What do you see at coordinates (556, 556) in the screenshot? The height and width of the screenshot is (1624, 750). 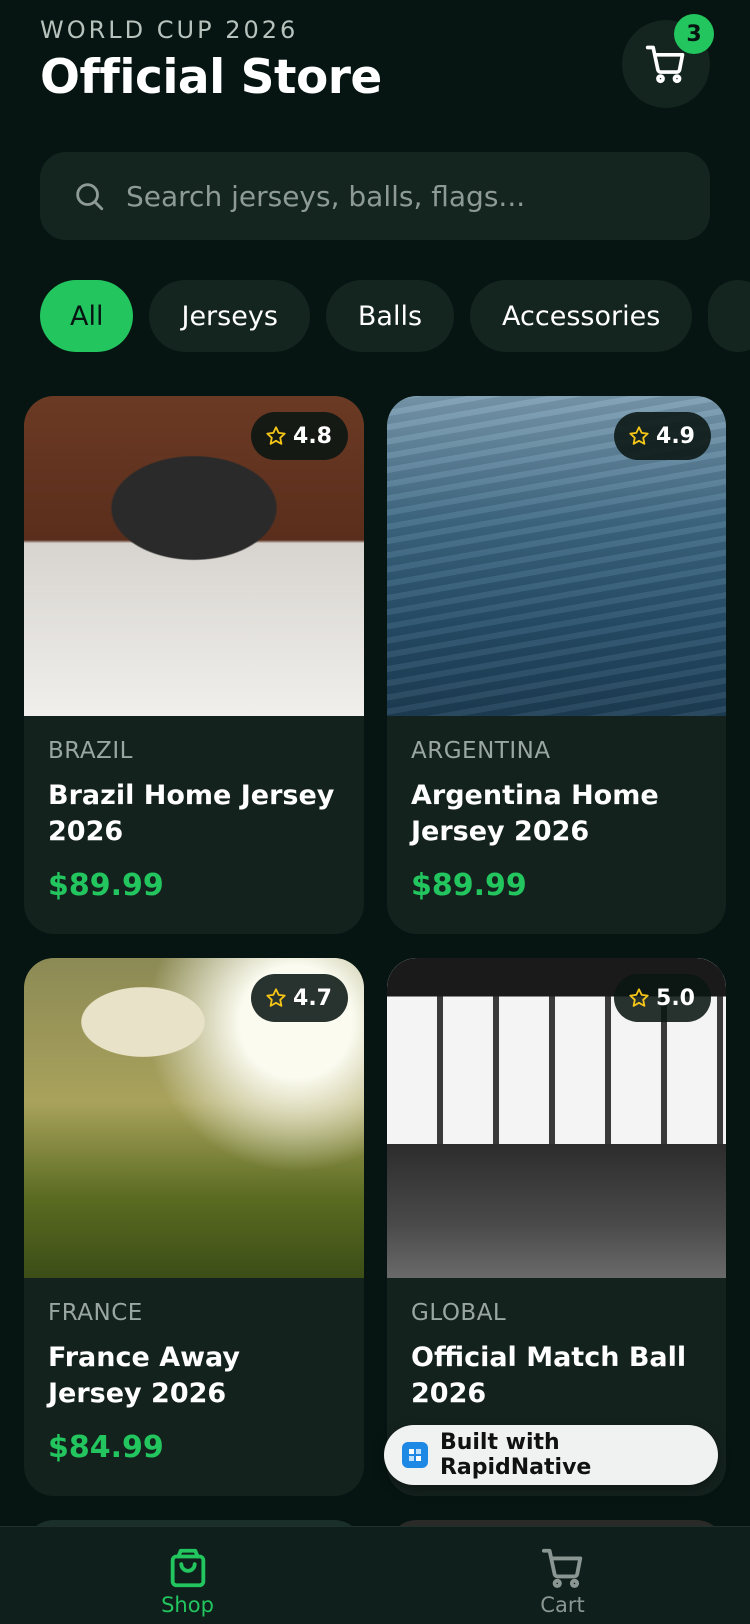 I see `product-image: 4.9` at bounding box center [556, 556].